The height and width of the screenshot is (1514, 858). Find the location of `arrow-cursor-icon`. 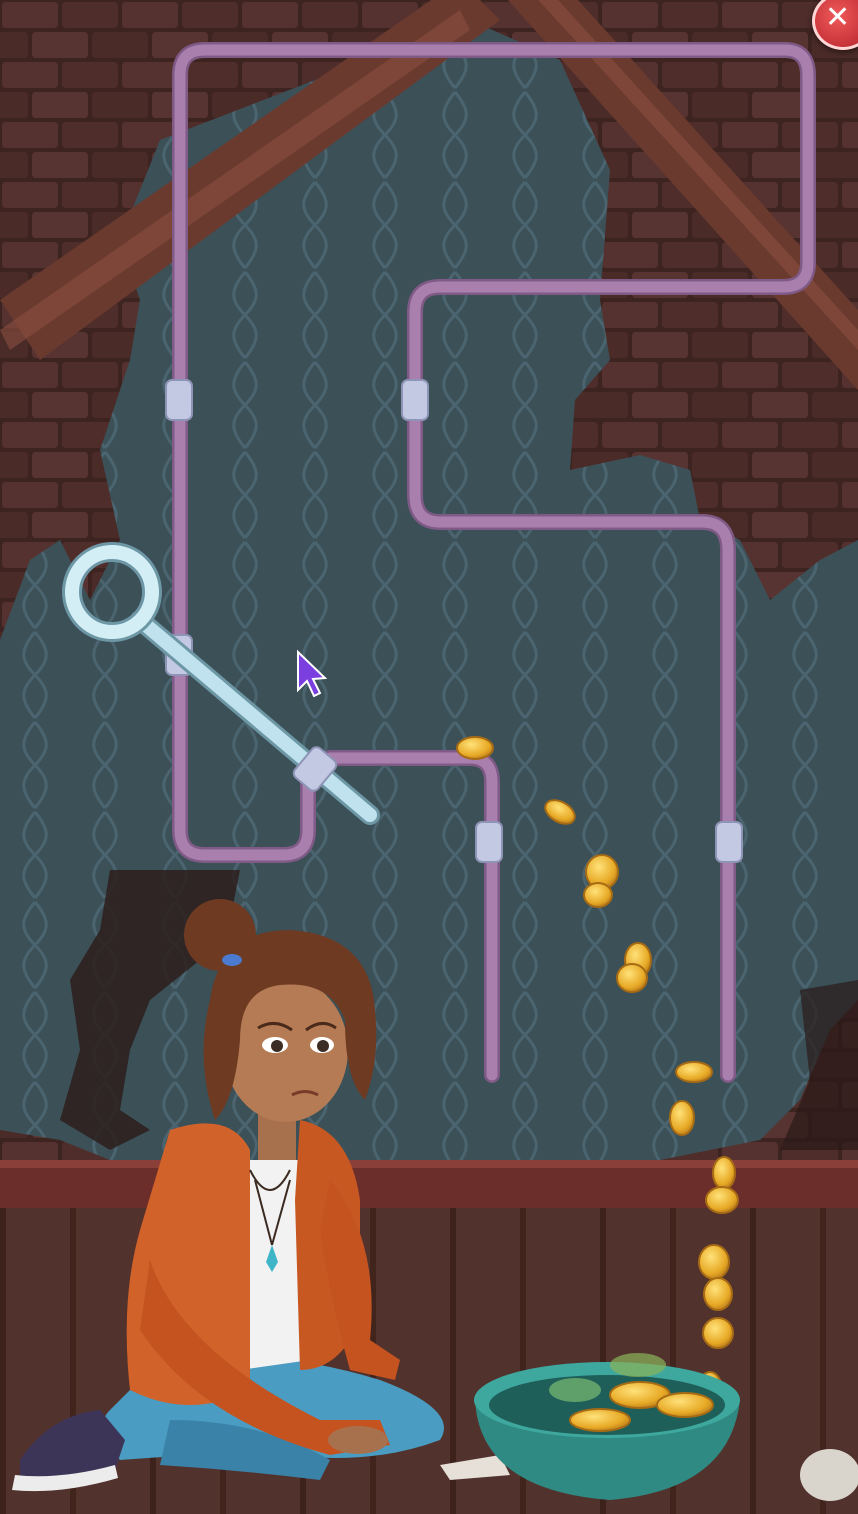

arrow-cursor-icon is located at coordinates (312, 673).